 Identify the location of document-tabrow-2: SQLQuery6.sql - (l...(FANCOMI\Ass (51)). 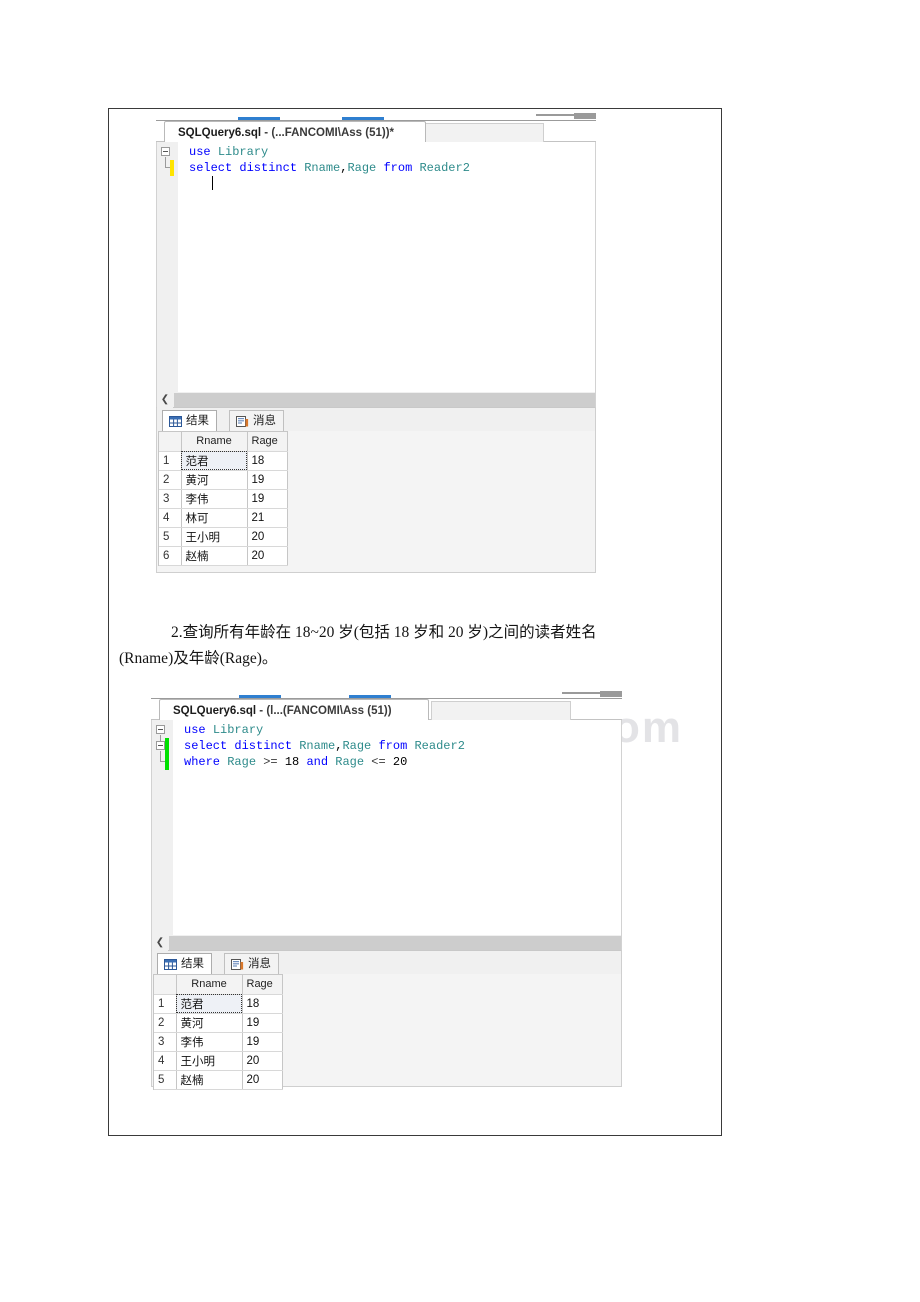
(386, 709).